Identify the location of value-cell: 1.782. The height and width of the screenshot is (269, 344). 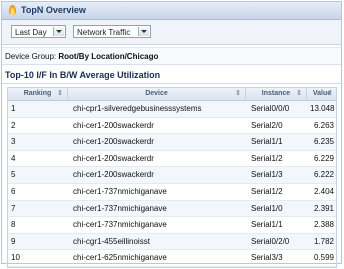
(323, 241).